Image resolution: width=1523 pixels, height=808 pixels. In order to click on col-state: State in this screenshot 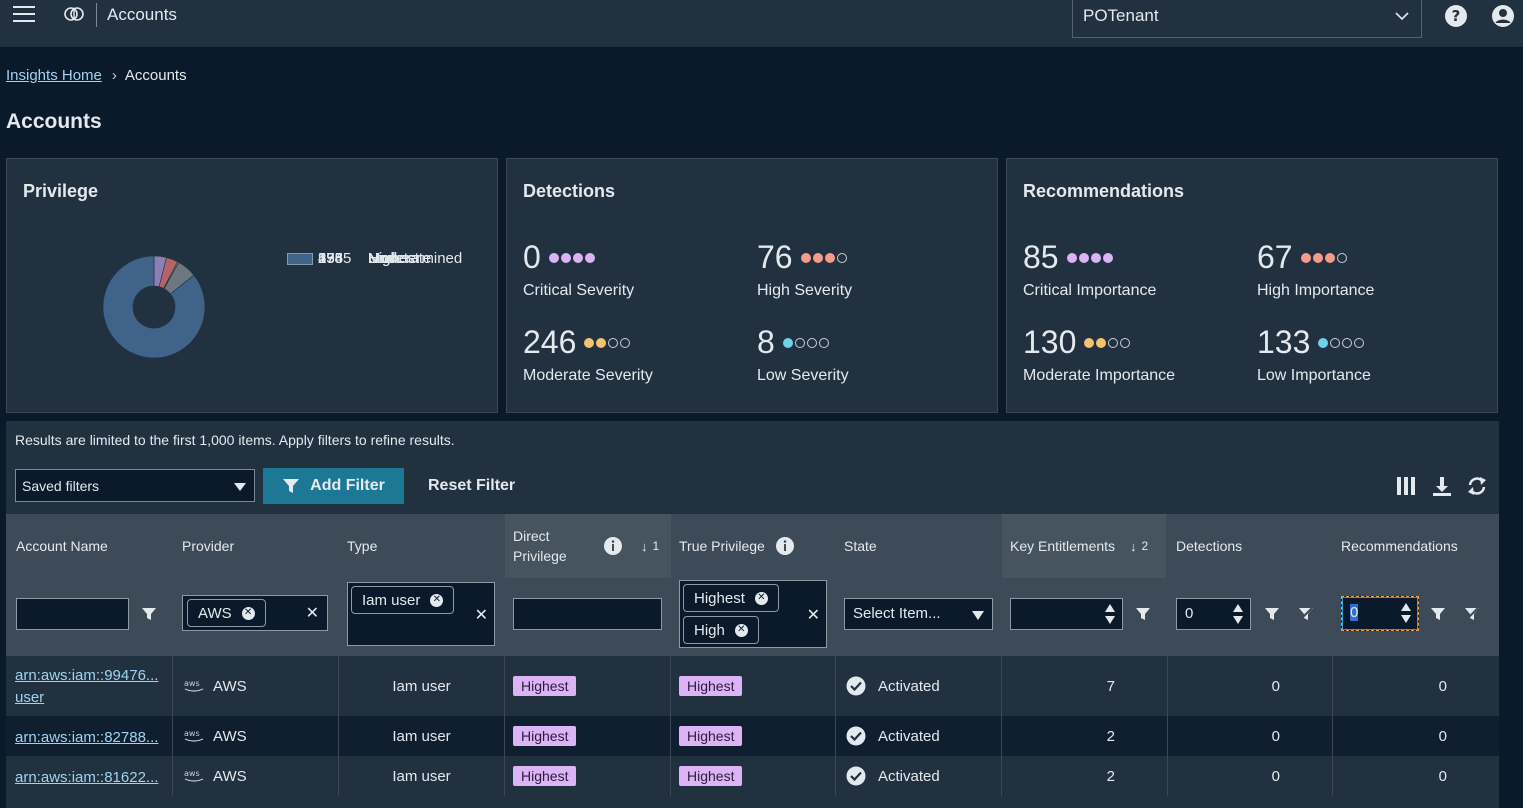, I will do `click(924, 546)`.